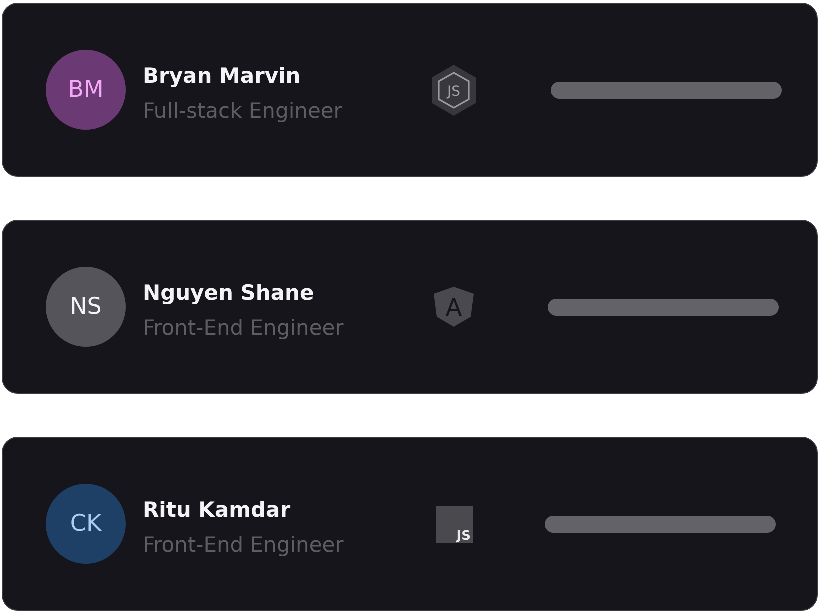 This screenshot has height=613, width=818. I want to click on member-name: Bryan Marvin, so click(222, 76).